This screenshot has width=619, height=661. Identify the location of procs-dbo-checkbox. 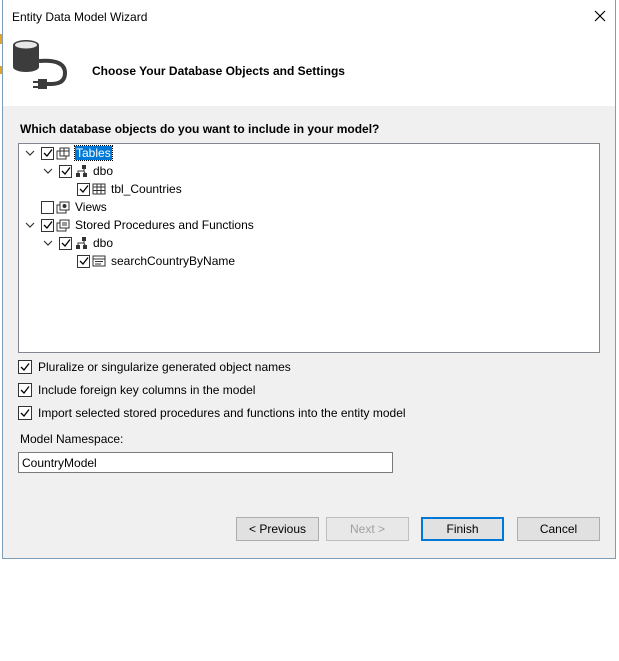
(65, 243).